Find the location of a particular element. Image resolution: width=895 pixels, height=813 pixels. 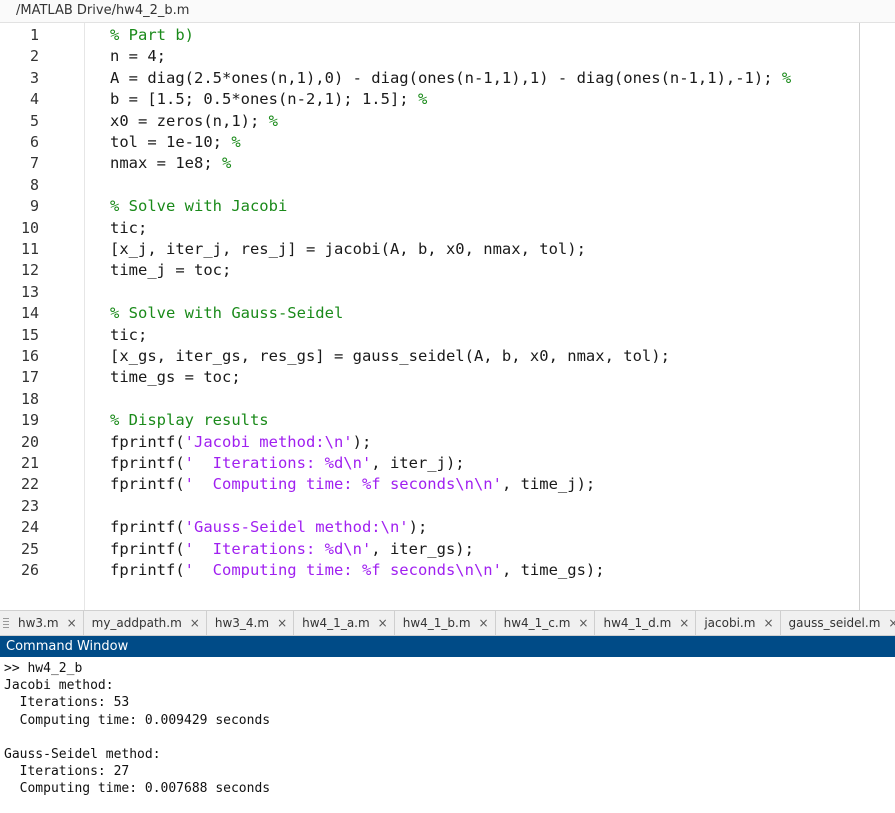

line-number: 12 is located at coordinates (29, 270).